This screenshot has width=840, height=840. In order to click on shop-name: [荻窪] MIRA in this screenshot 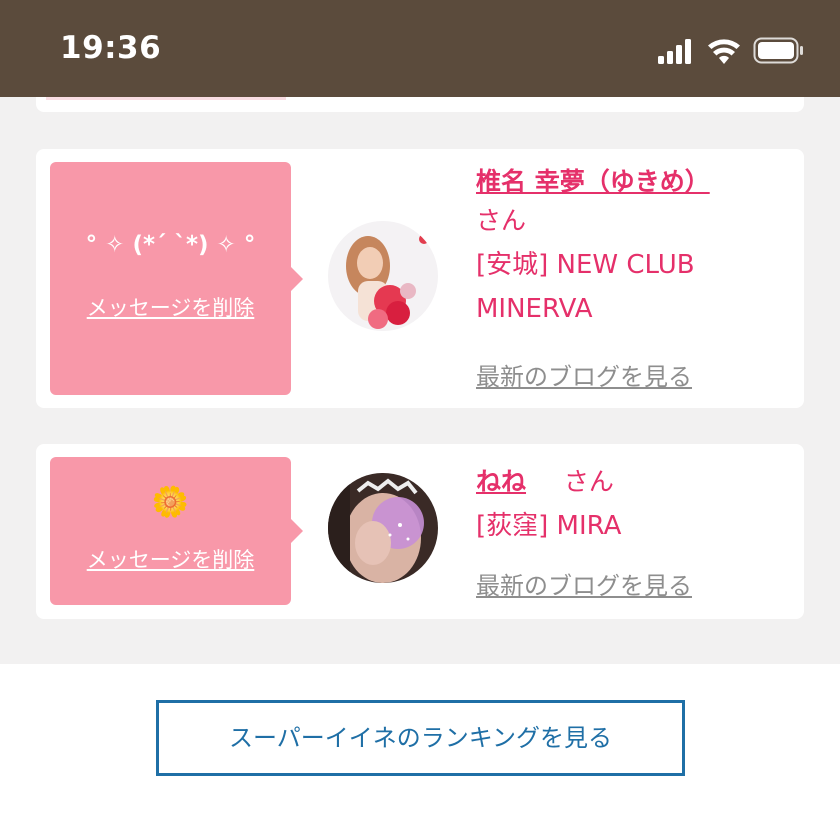, I will do `click(549, 526)`.